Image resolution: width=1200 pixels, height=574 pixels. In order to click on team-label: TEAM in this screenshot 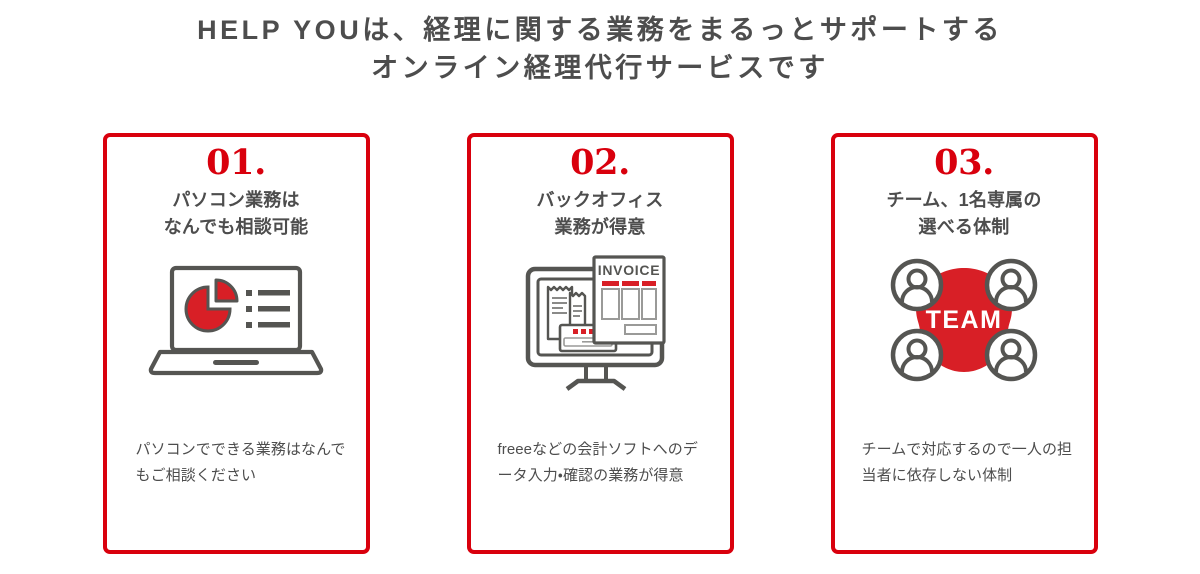, I will do `click(964, 320)`.